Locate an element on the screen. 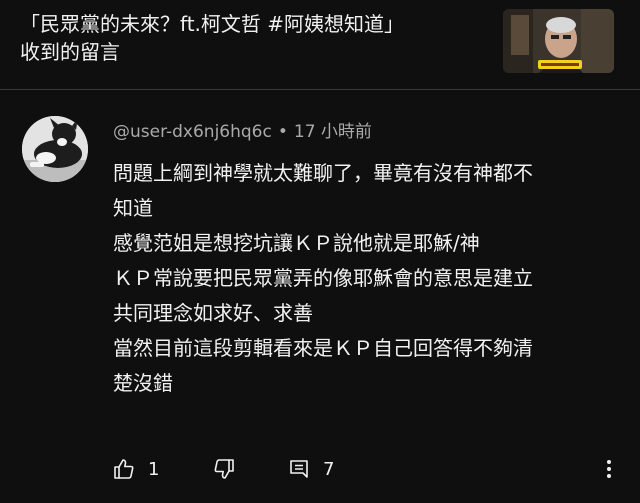 The image size is (640, 503). comment-line: ＫＰ常說要把民眾黨弄的像耶穌會的意思是建立 is located at coordinates (323, 278).